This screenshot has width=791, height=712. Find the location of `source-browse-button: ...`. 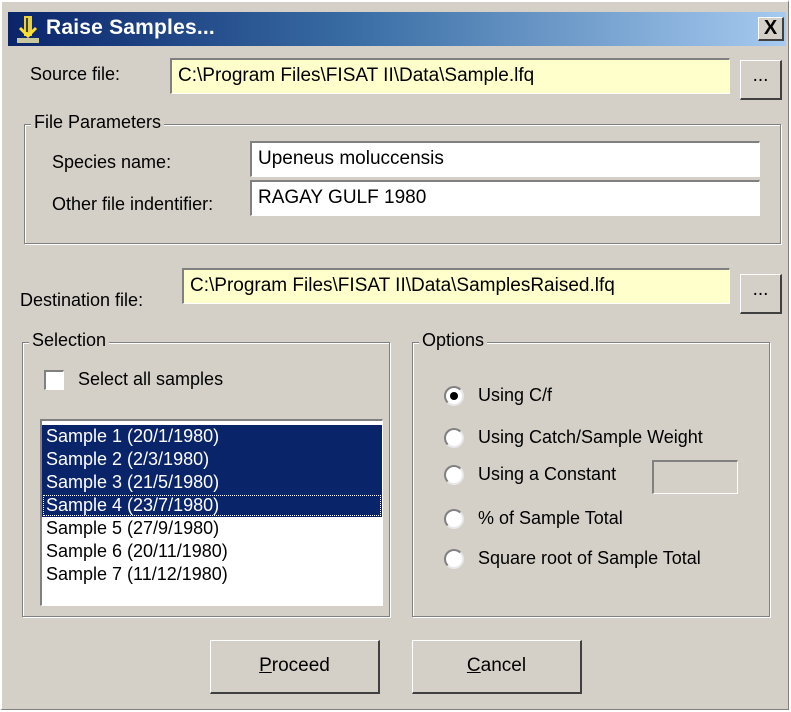

source-browse-button: ... is located at coordinates (761, 80).